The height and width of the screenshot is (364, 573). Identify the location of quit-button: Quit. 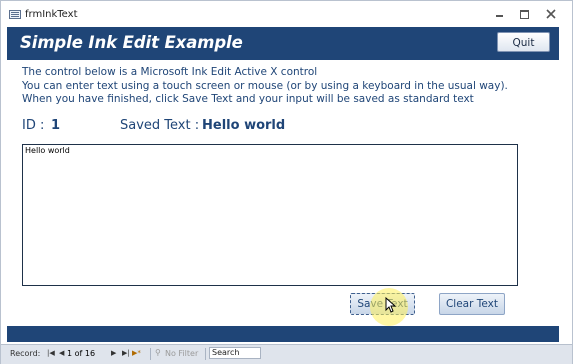
(523, 42).